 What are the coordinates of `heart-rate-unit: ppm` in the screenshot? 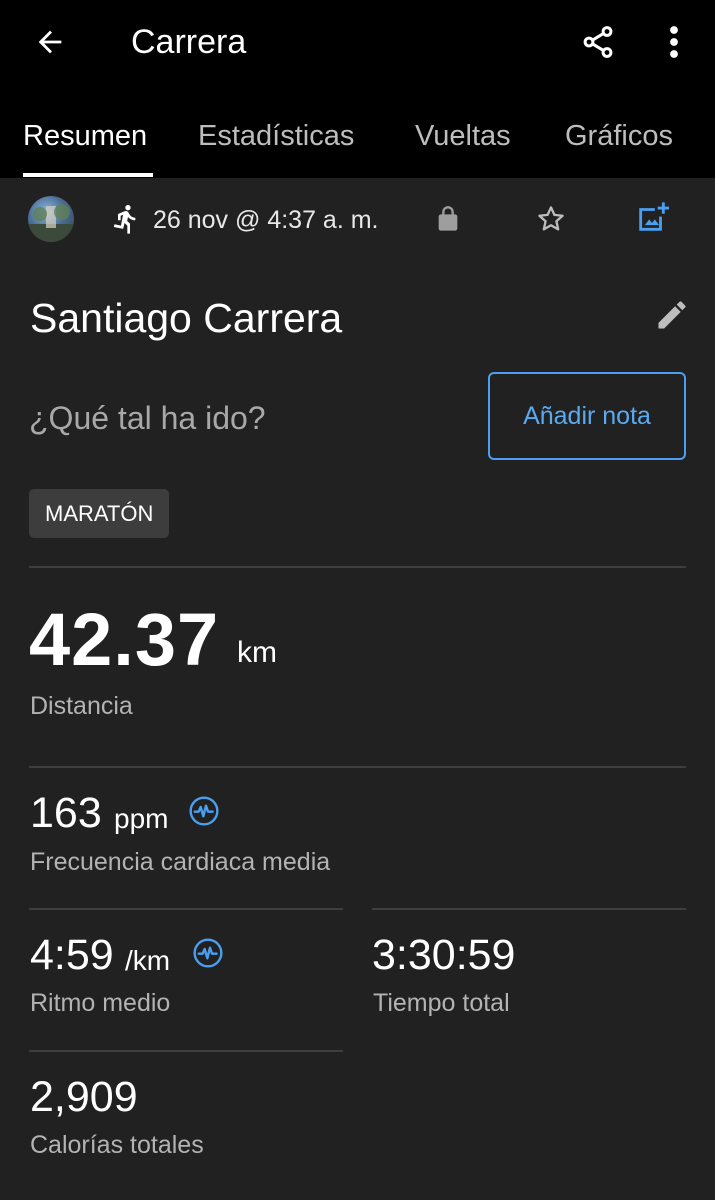 It's located at (141, 818).